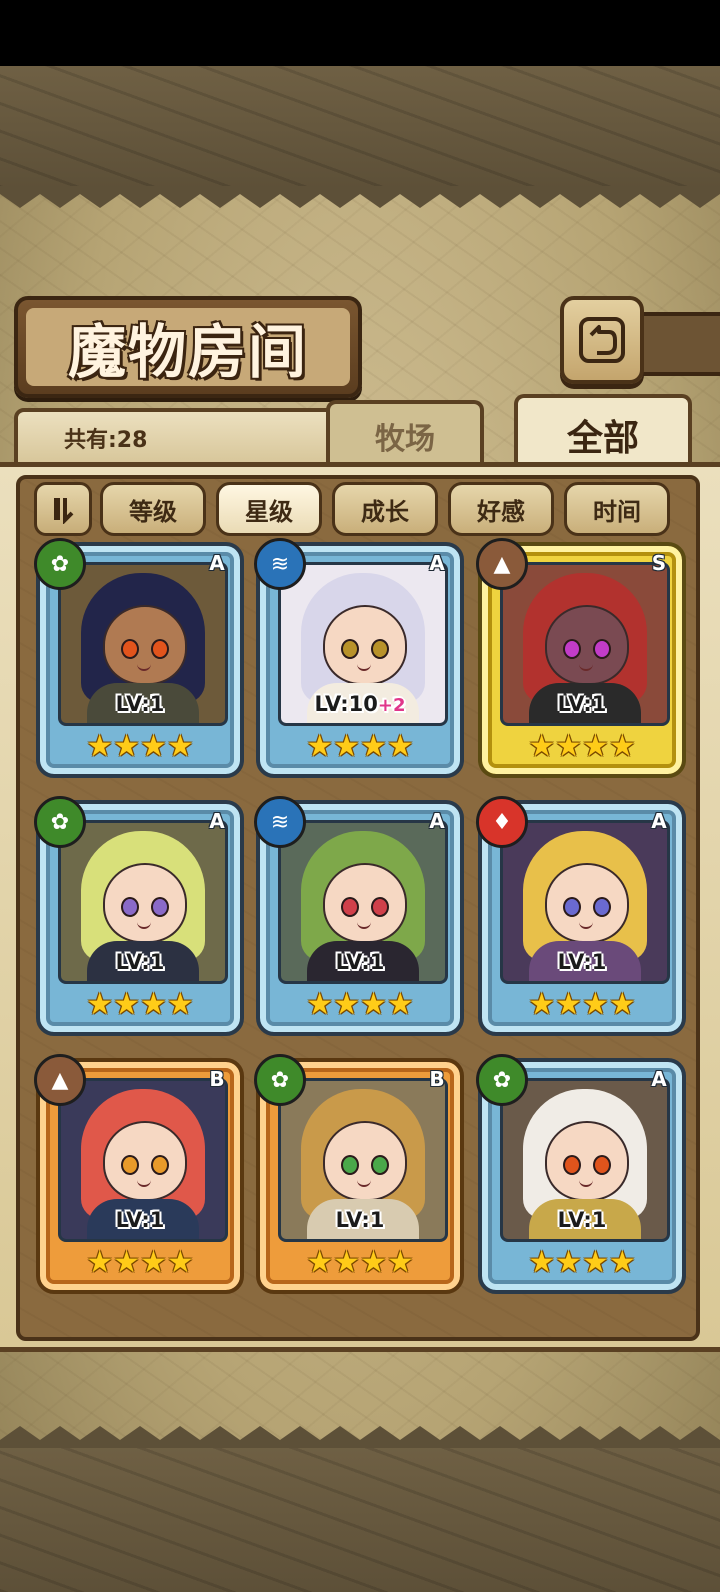 This screenshot has height=1592, width=720. What do you see at coordinates (359, 1174) in the screenshot?
I see `monster-card: LV:1 ★★★★ ✿ B` at bounding box center [359, 1174].